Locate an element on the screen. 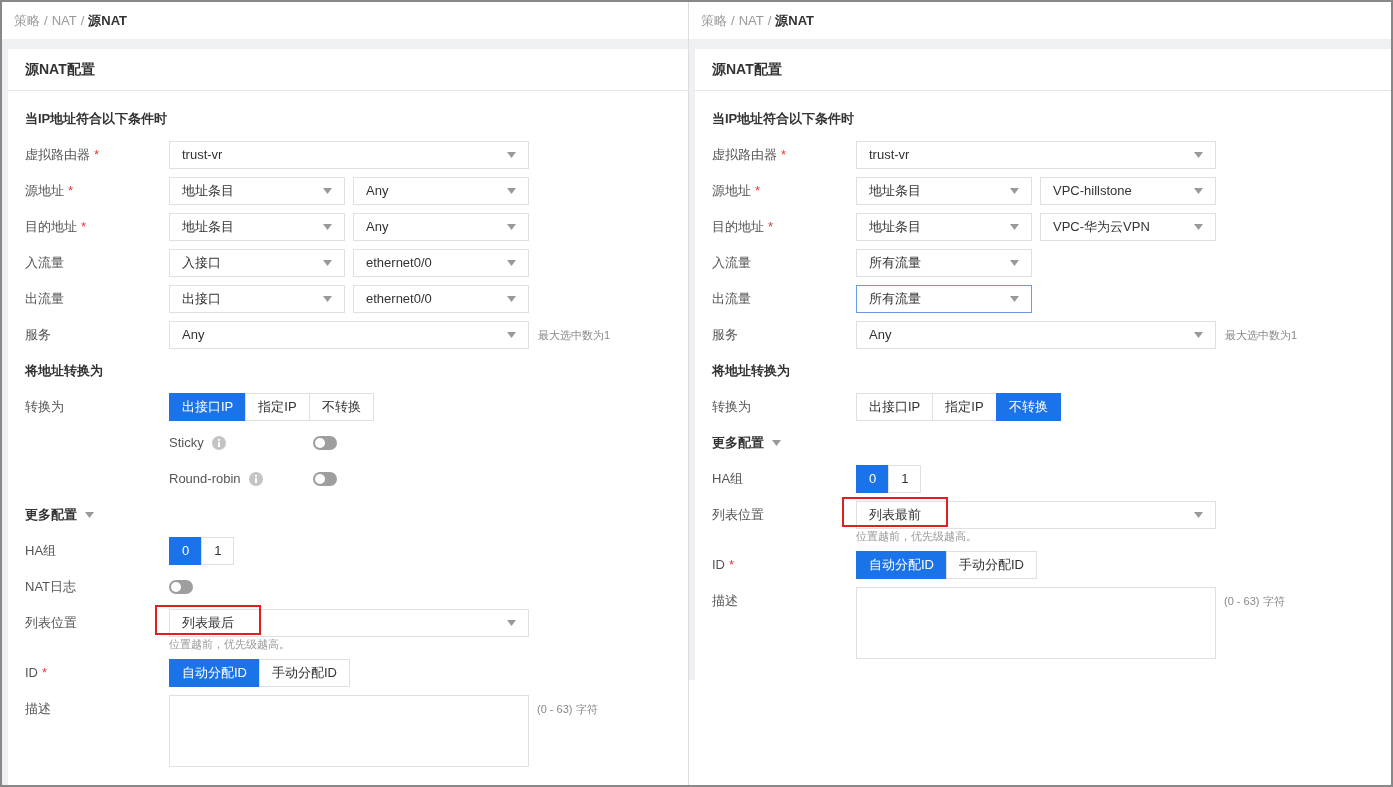 The image size is (1393, 787). field-label: 转换为 is located at coordinates (731, 407).